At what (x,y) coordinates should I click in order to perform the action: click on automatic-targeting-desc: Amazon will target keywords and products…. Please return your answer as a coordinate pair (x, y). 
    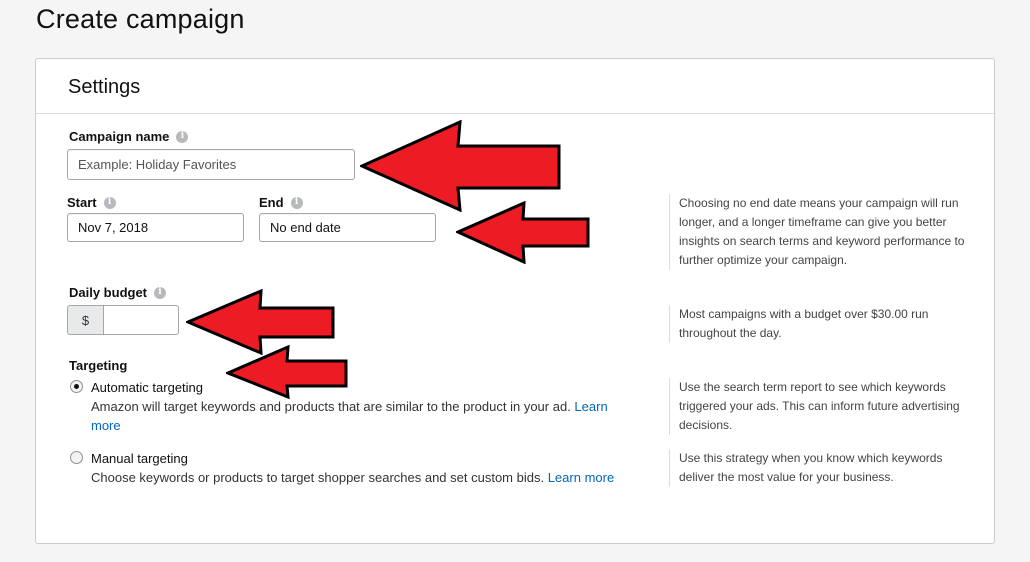
    Looking at the image, I should click on (331, 406).